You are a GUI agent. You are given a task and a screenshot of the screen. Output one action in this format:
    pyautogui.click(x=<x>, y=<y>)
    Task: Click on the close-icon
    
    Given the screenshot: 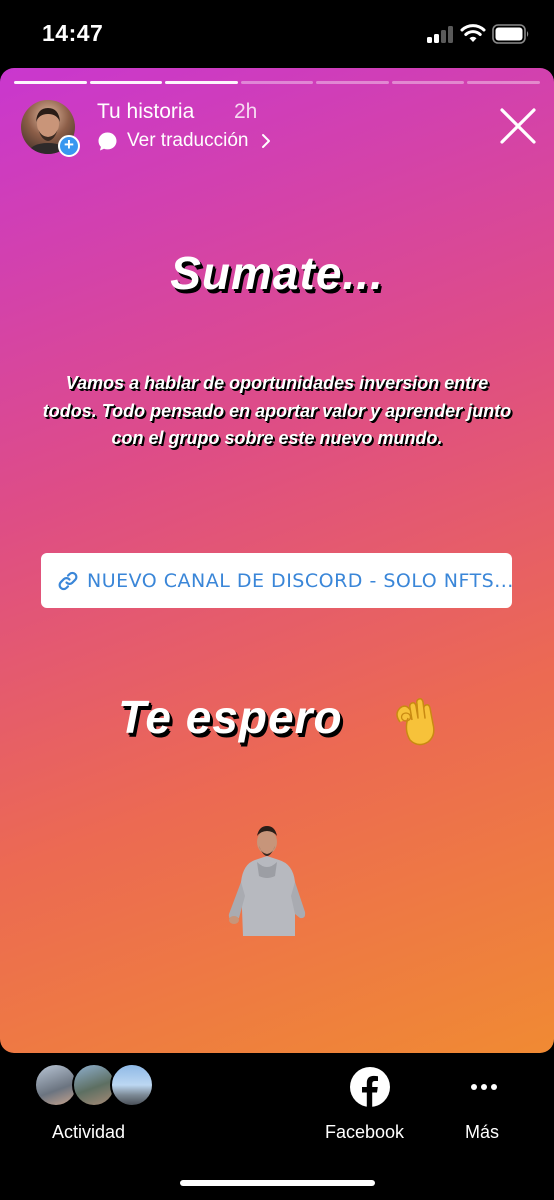 What is the action you would take?
    pyautogui.click(x=518, y=126)
    